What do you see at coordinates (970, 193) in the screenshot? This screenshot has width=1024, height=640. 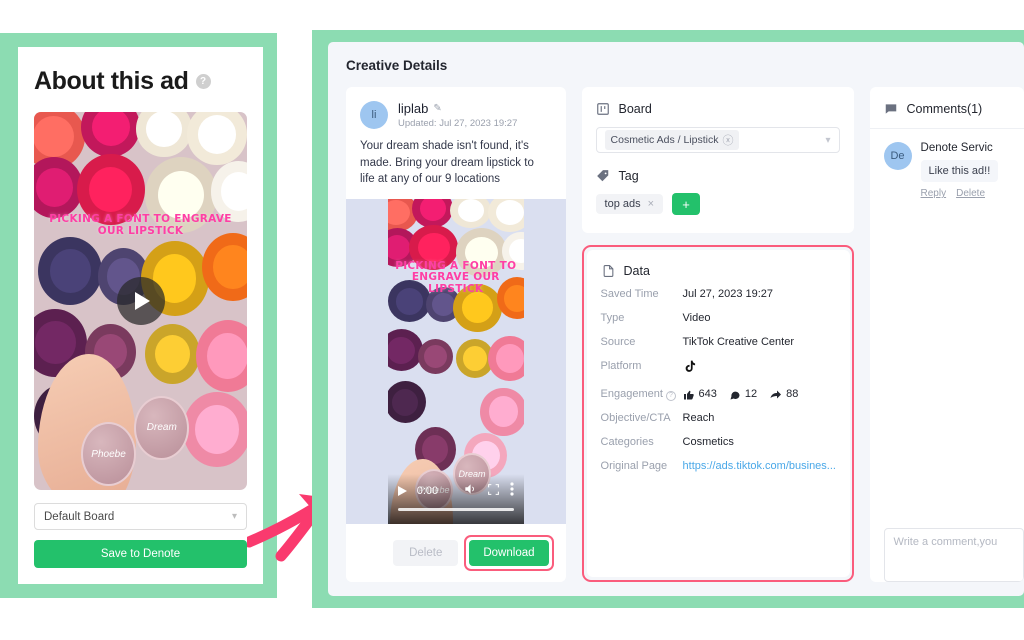 I see `delete-comment-link: Delete` at bounding box center [970, 193].